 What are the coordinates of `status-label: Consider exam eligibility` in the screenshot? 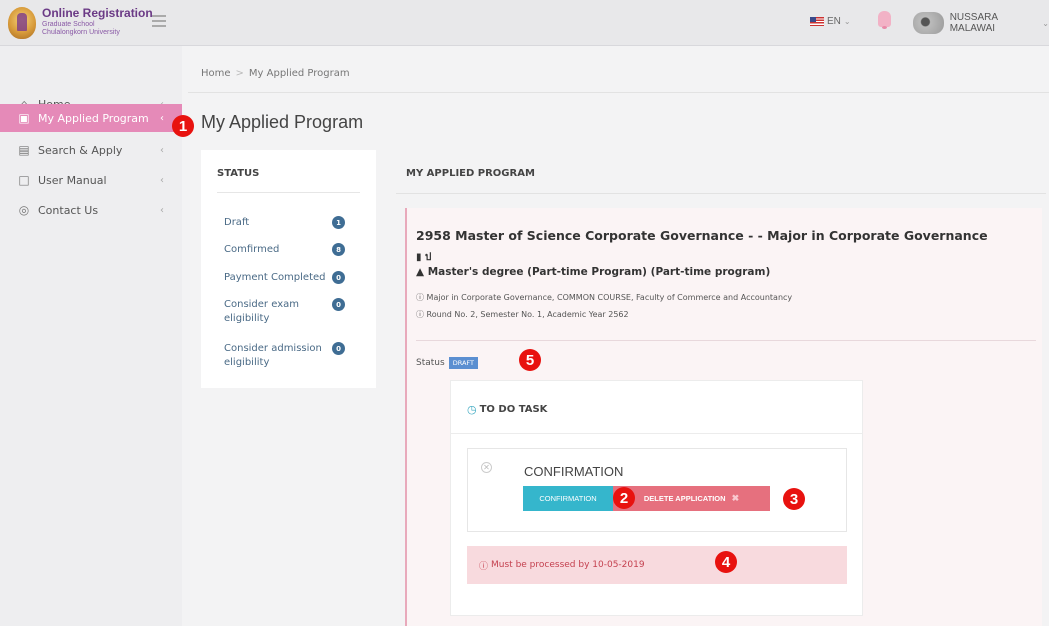 It's located at (261, 311).